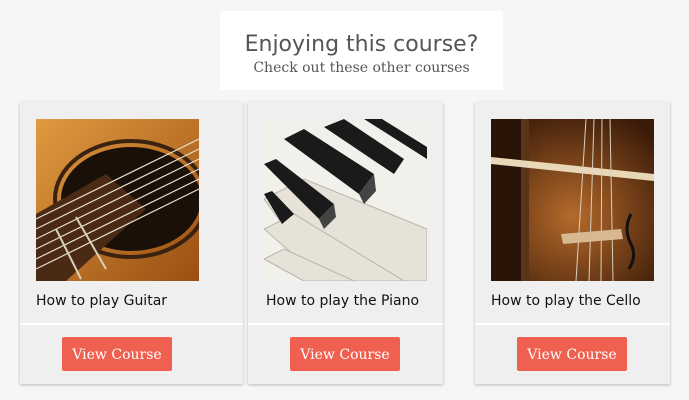  What do you see at coordinates (361, 44) in the screenshot?
I see `promo-title: Enjoying this course?` at bounding box center [361, 44].